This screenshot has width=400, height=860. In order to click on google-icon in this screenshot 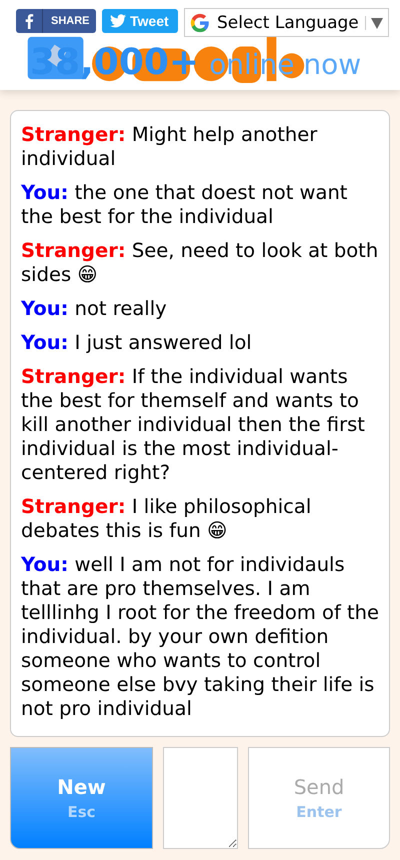, I will do `click(200, 23)`.